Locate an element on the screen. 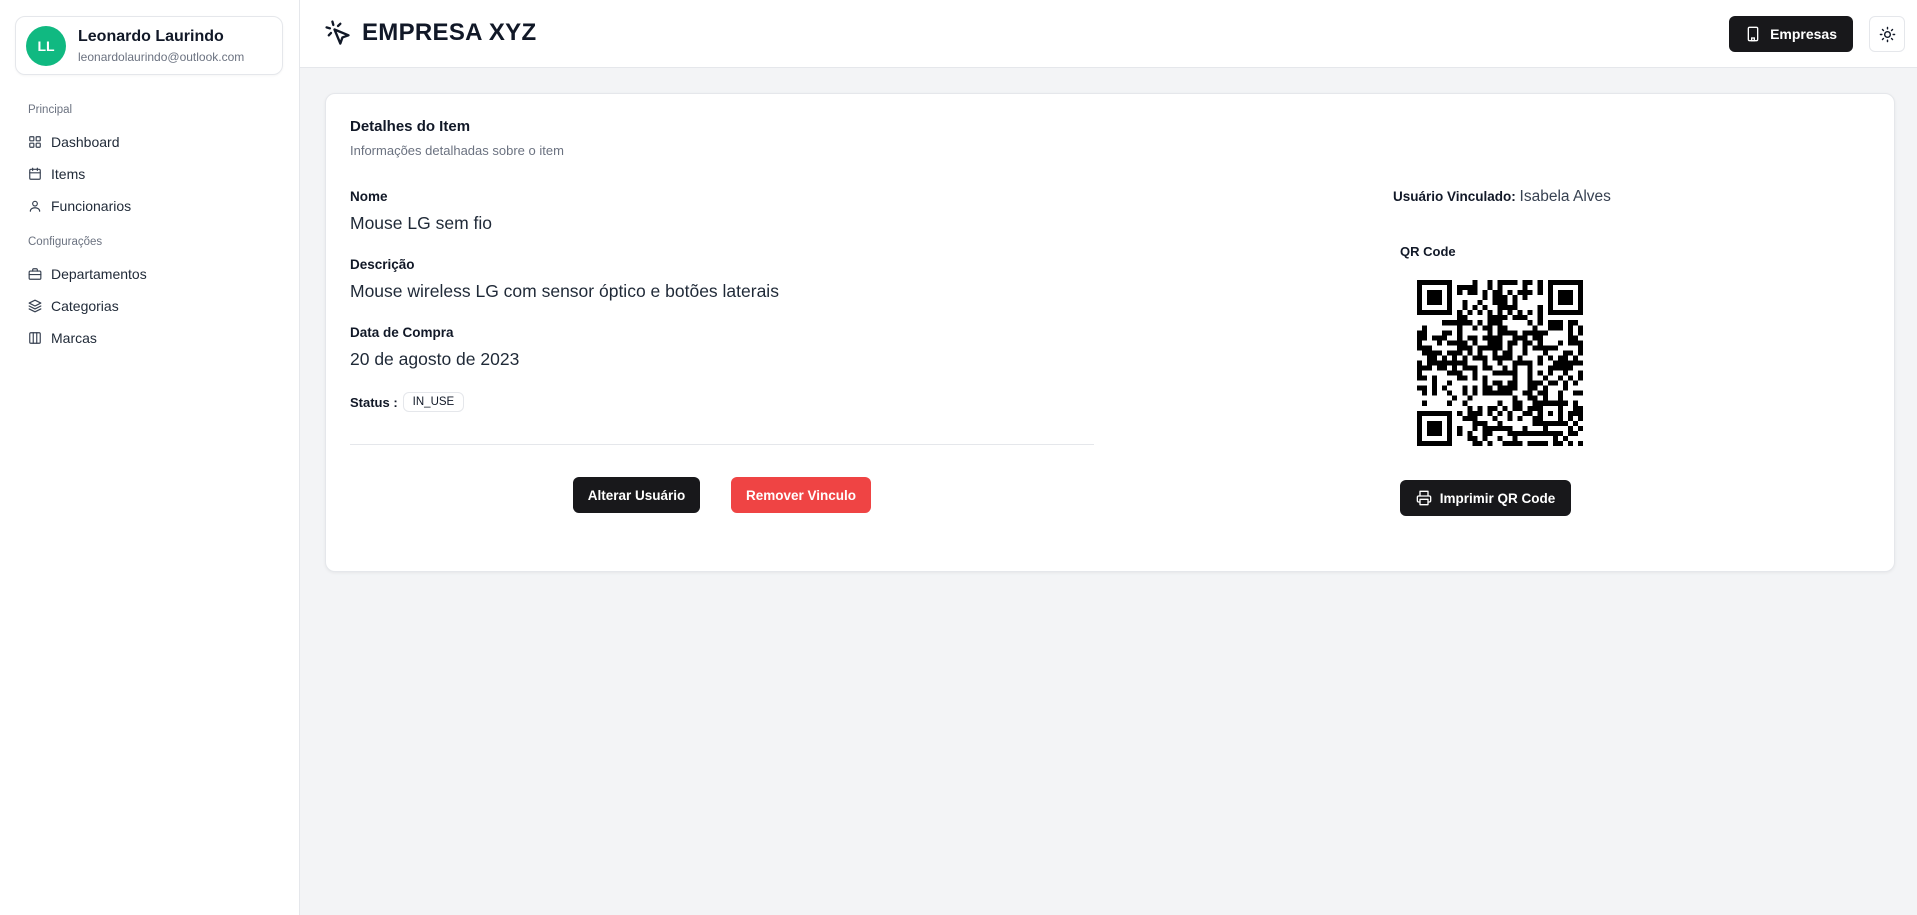 The height and width of the screenshot is (915, 1917). nome-value: Mouse LG sem fio is located at coordinates (421, 223).